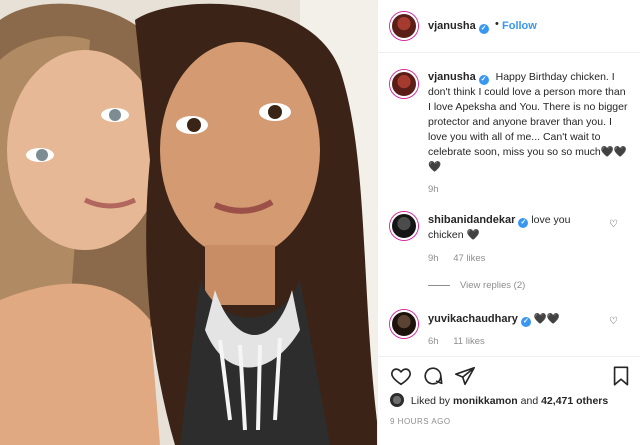  Describe the element at coordinates (621, 376) in the screenshot. I see `bookmark-icon` at that location.